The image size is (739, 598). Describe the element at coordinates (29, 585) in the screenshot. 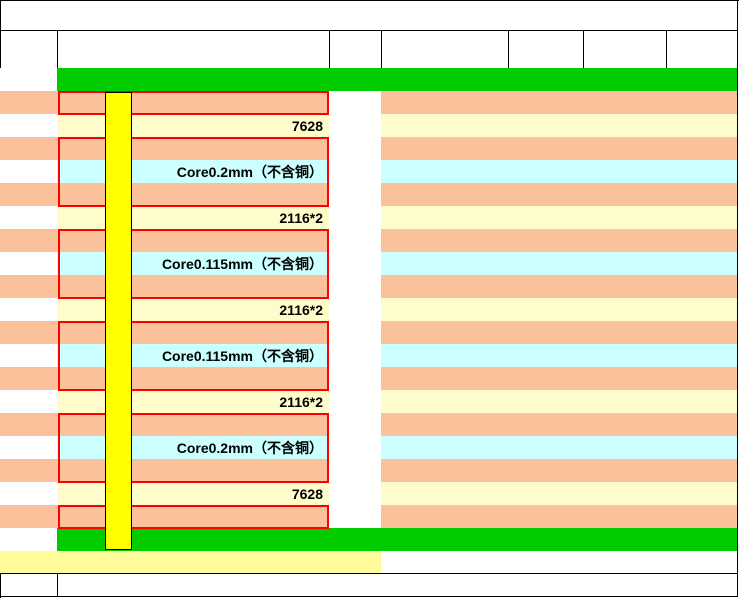

I see `material-note-label` at that location.